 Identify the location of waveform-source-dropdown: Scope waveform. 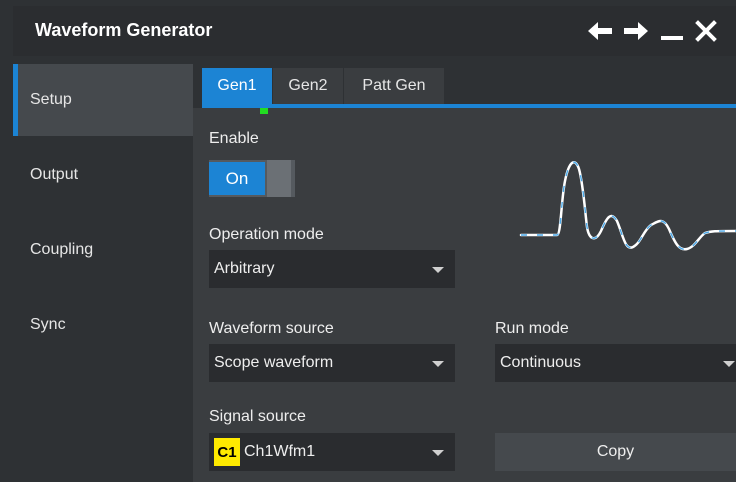
(332, 363).